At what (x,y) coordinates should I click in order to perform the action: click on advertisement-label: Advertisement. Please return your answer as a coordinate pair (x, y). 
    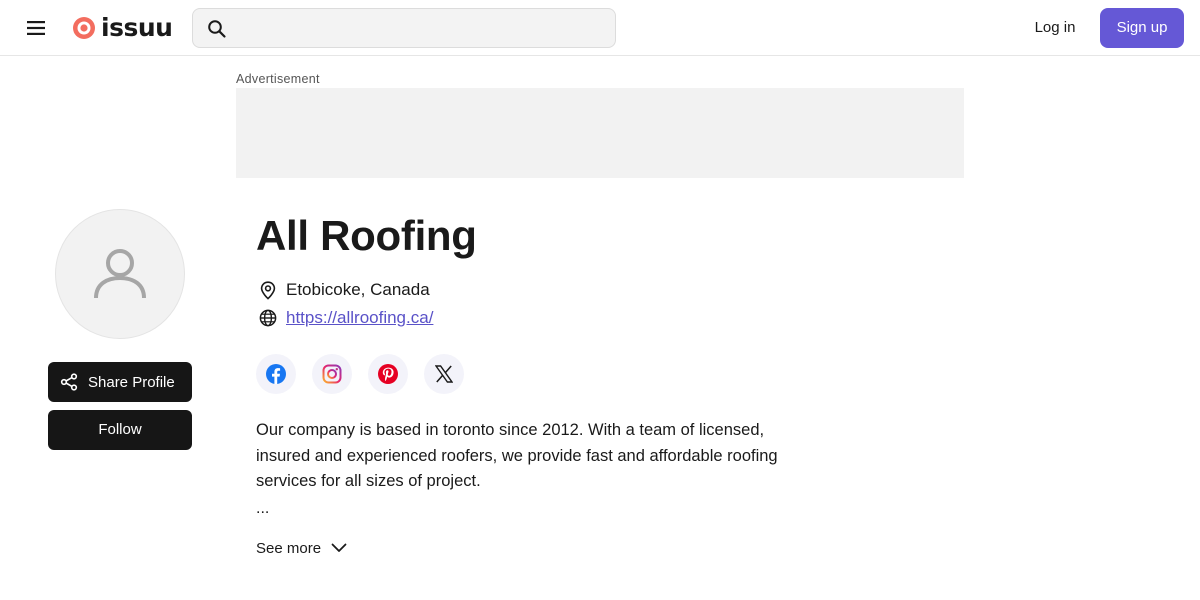
    Looking at the image, I should click on (278, 79).